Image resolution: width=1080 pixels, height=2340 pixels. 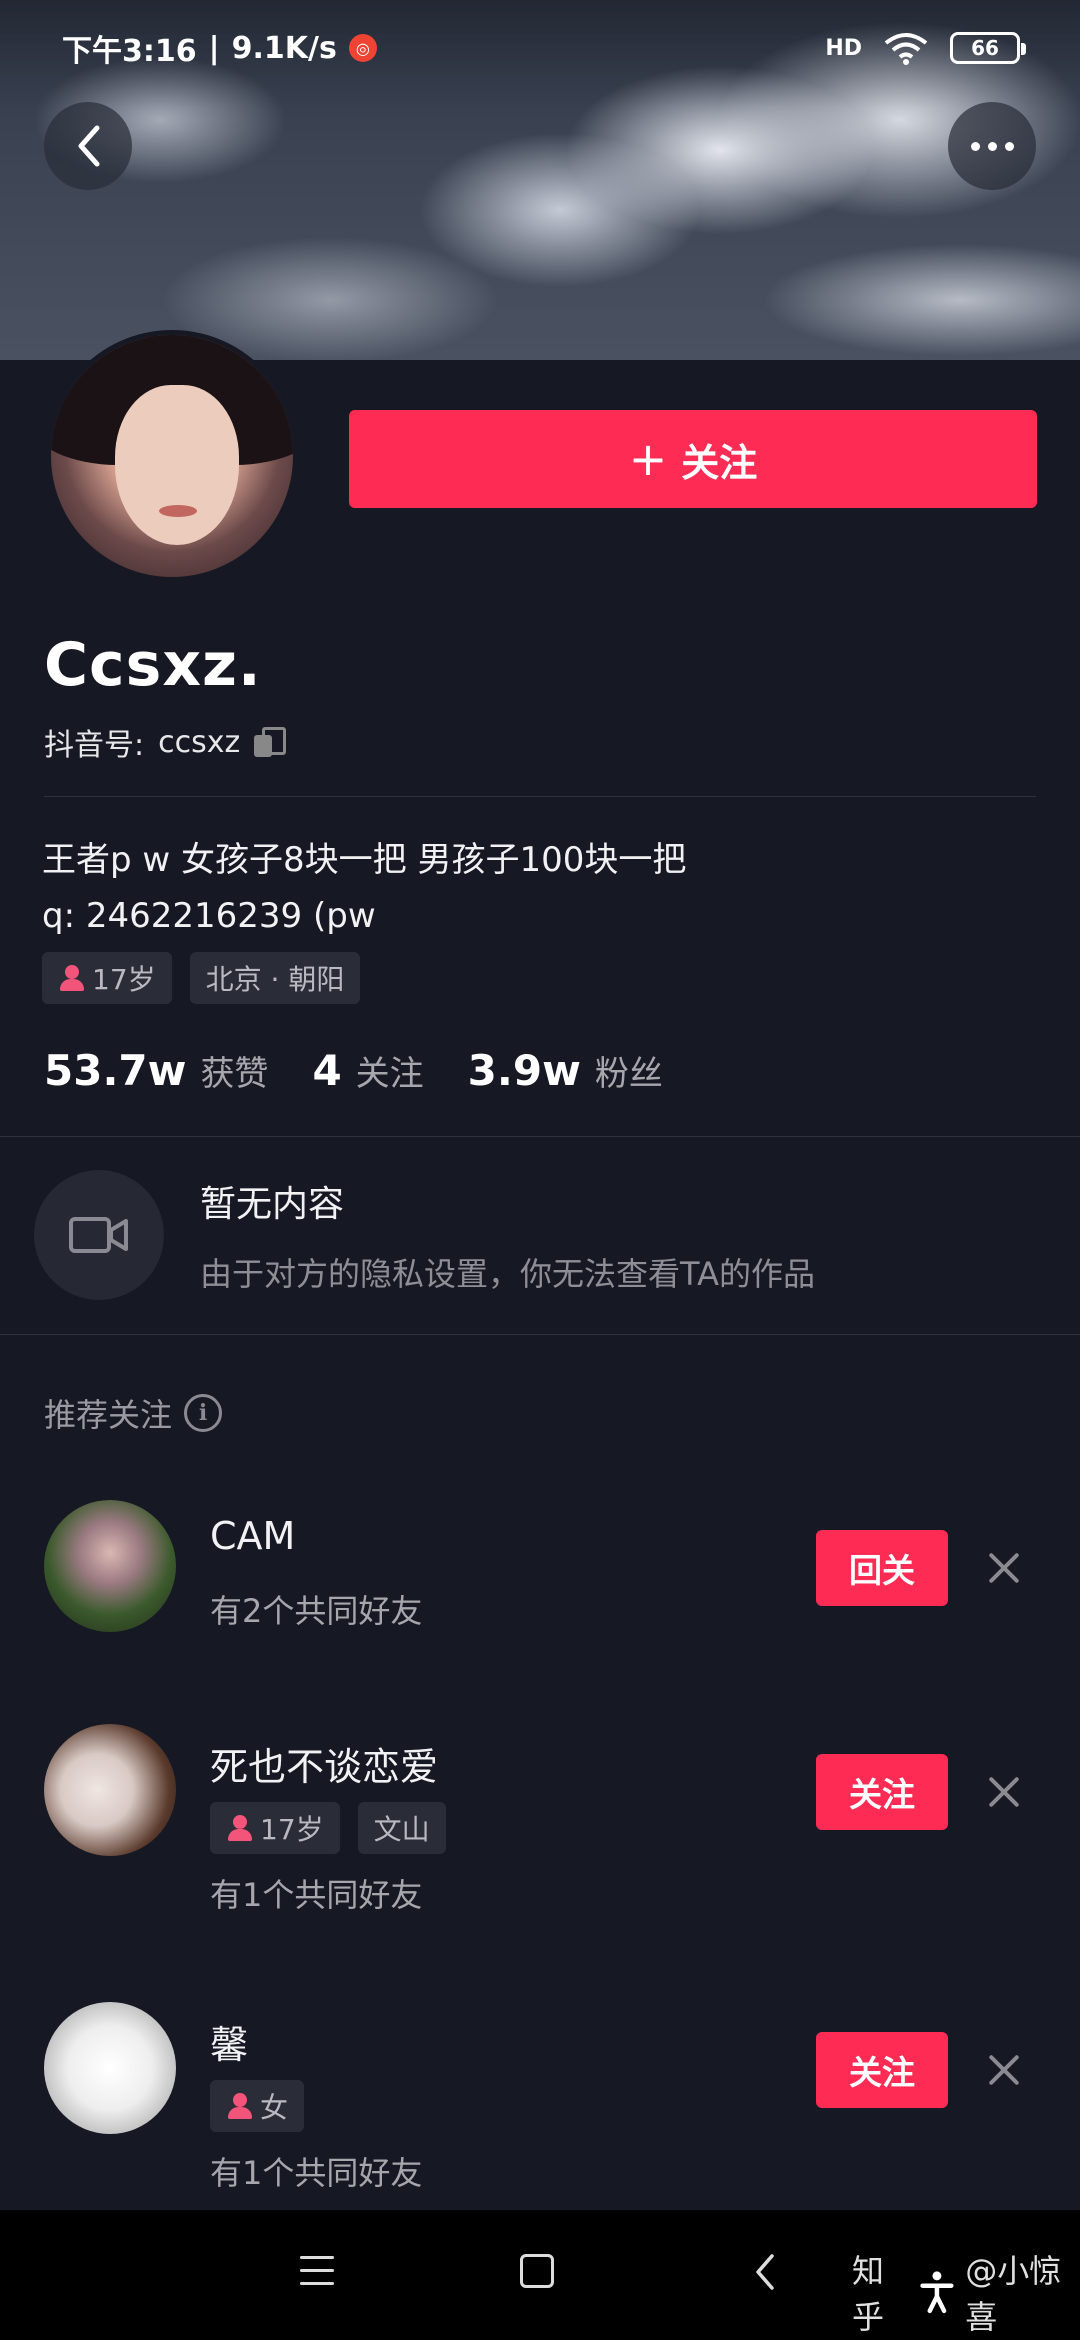 I want to click on status-speed: 9.1K/s, so click(x=284, y=48).